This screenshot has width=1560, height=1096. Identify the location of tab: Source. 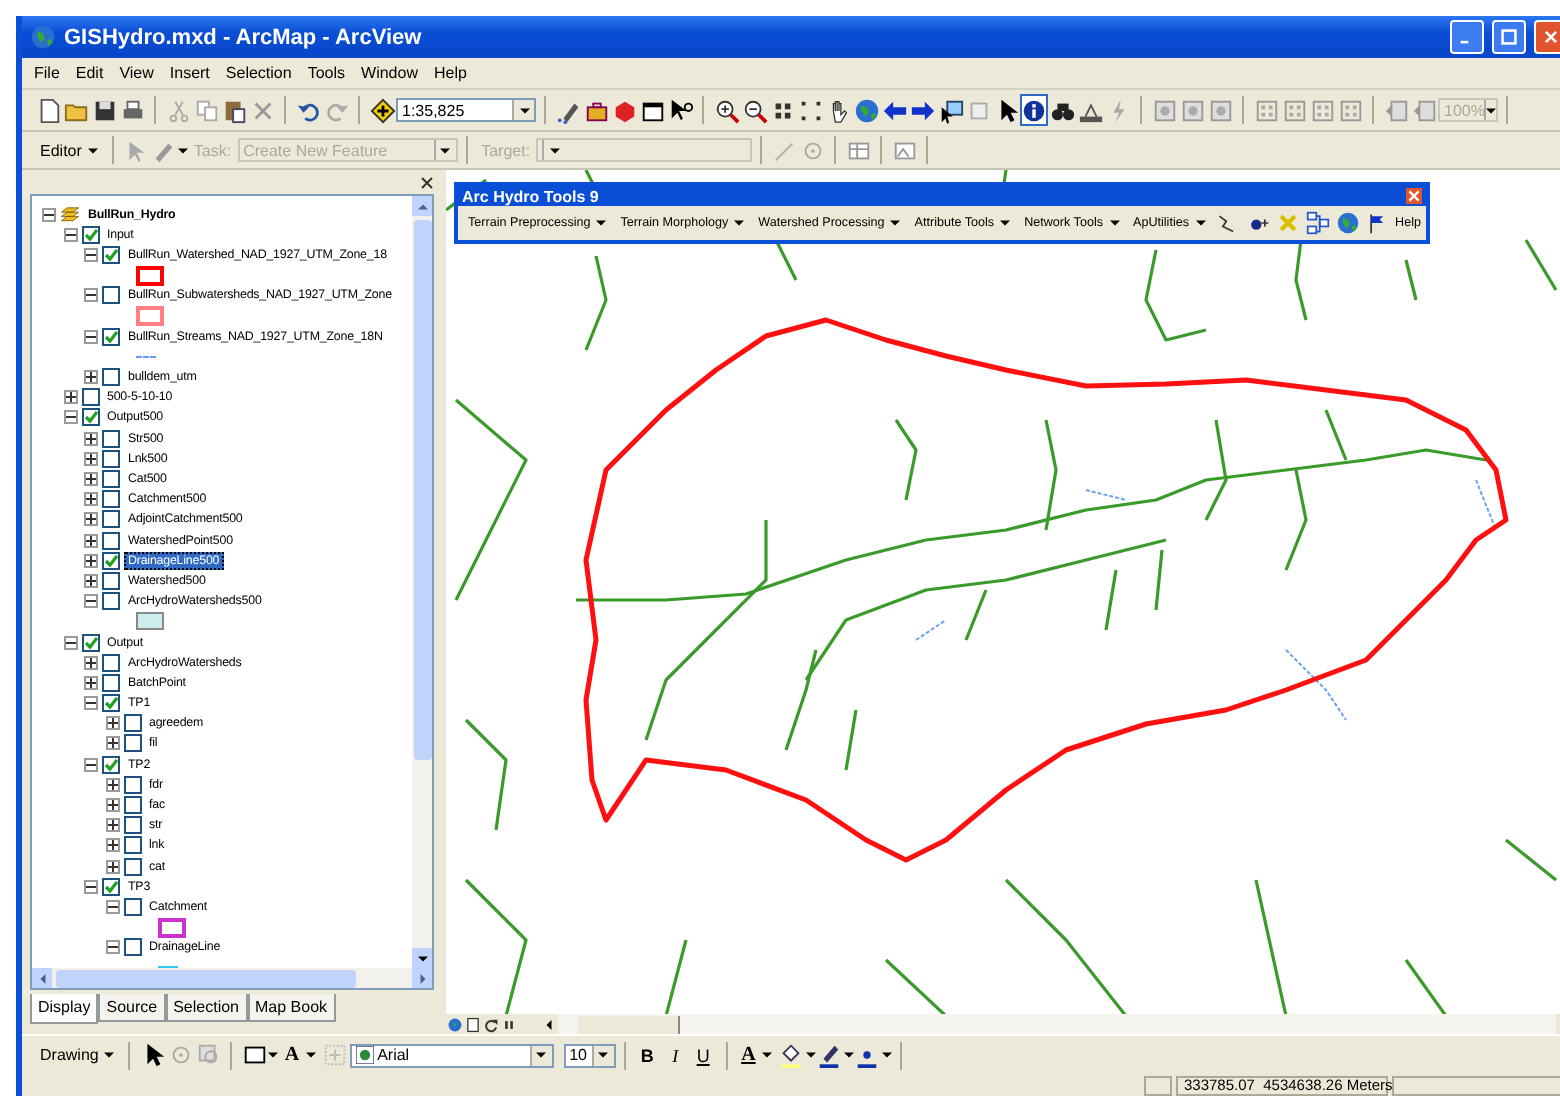
(132, 1008).